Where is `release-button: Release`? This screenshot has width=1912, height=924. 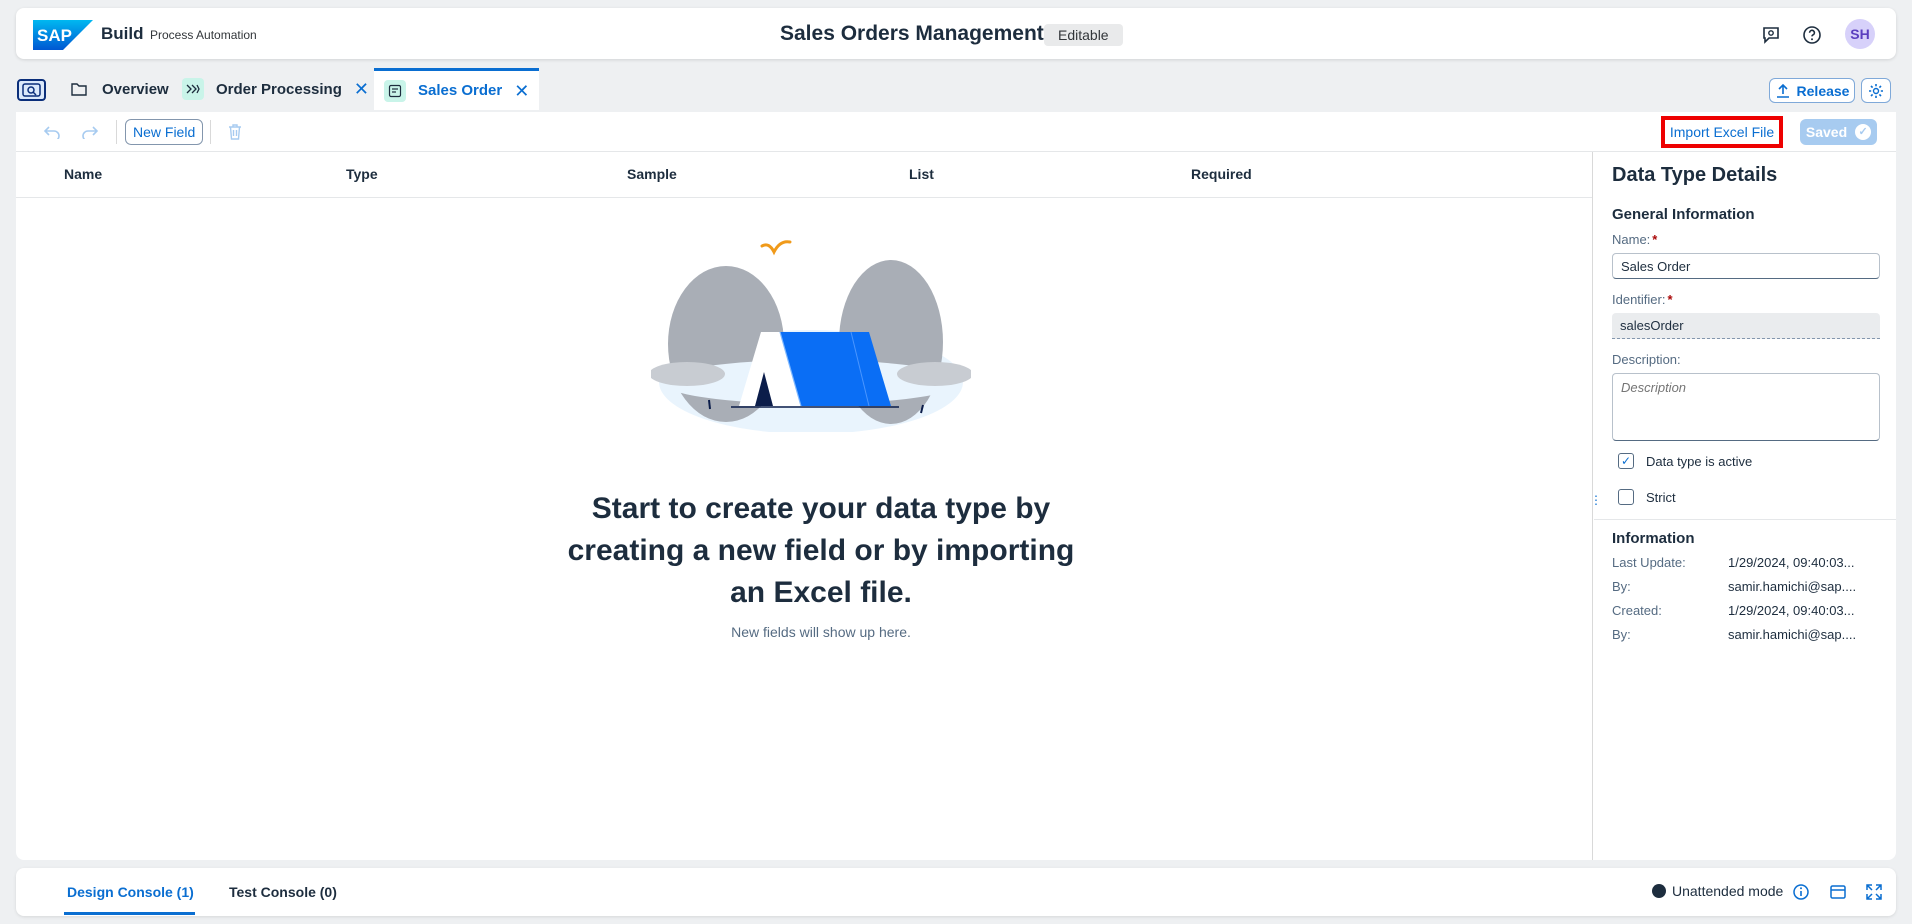 release-button: Release is located at coordinates (1812, 90).